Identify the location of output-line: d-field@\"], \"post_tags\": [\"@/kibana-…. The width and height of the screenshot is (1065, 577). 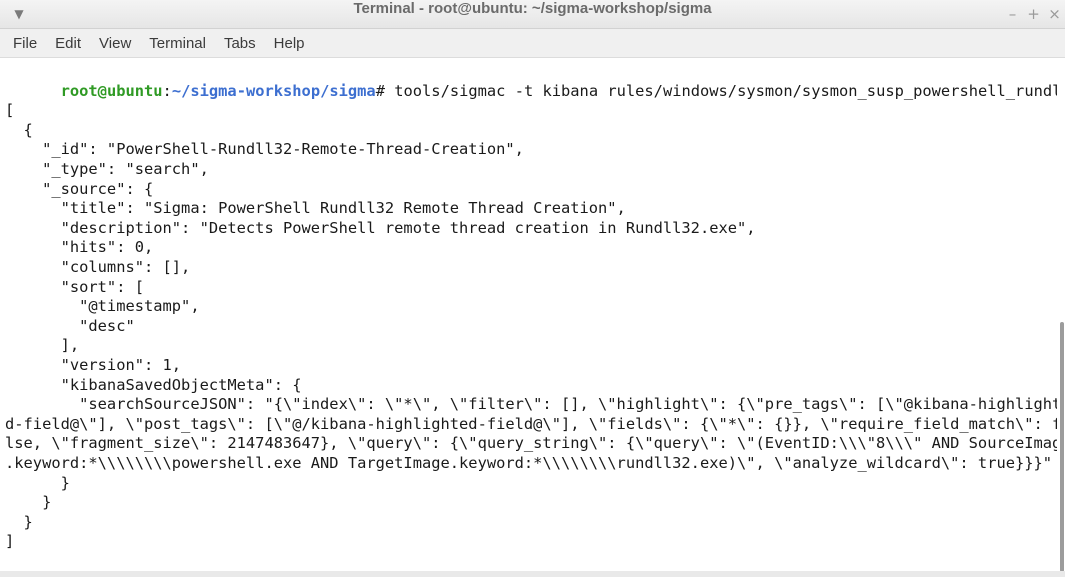
(535, 423).